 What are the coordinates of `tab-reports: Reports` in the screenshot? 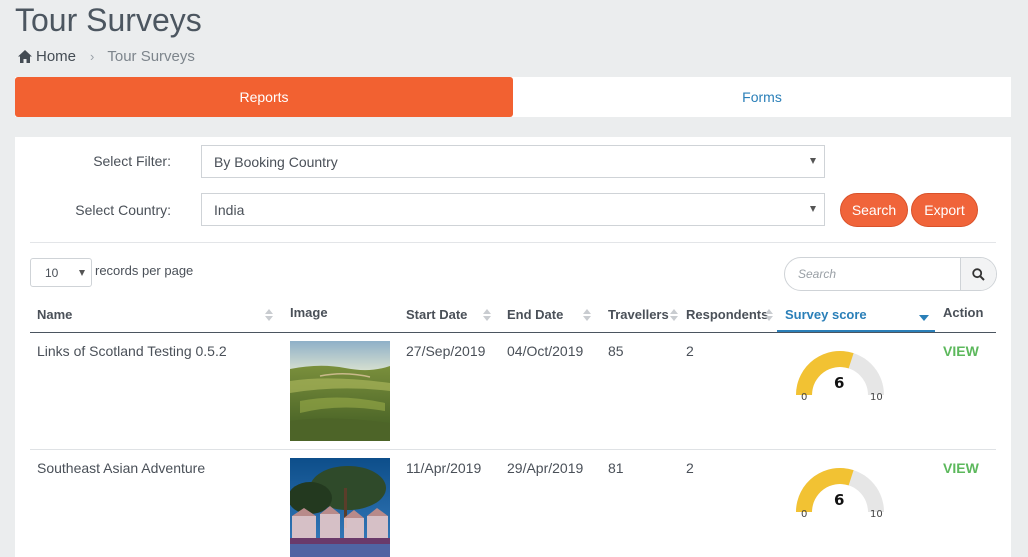 It's located at (264, 97).